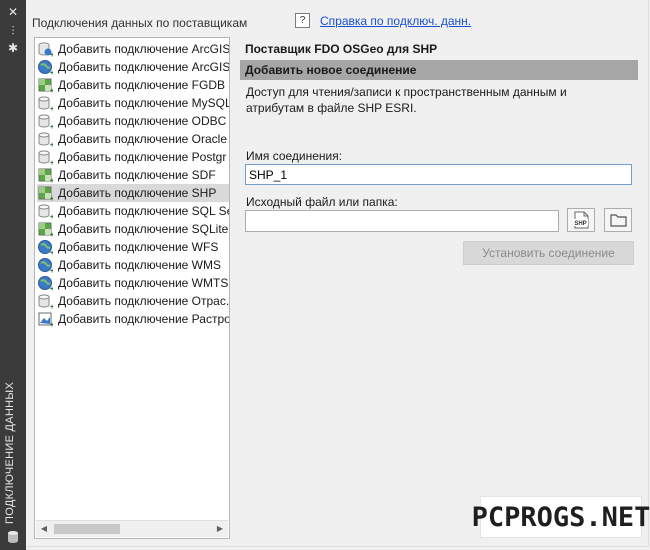  I want to click on provider-list-item-label: Добавить подключение Отрас., so click(143, 301).